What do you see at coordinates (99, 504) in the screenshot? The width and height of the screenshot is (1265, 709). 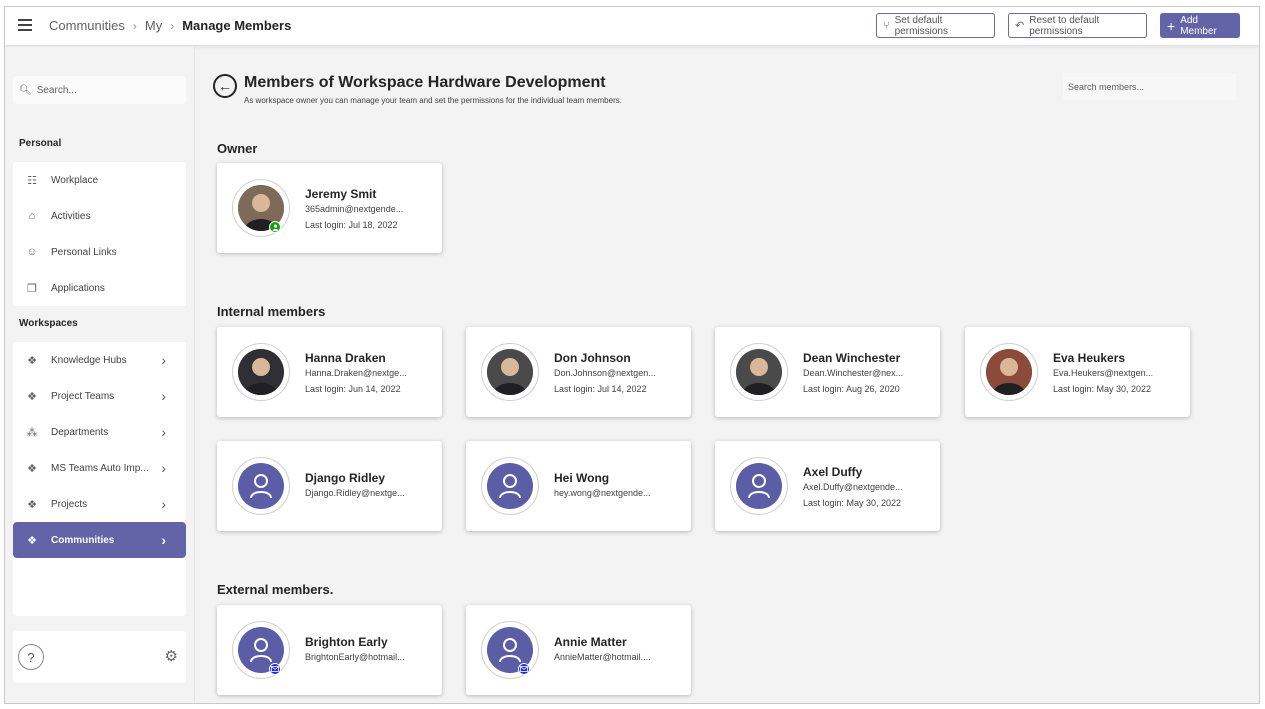 I see `sidebar-item-projects: ❖ Projects ›` at bounding box center [99, 504].